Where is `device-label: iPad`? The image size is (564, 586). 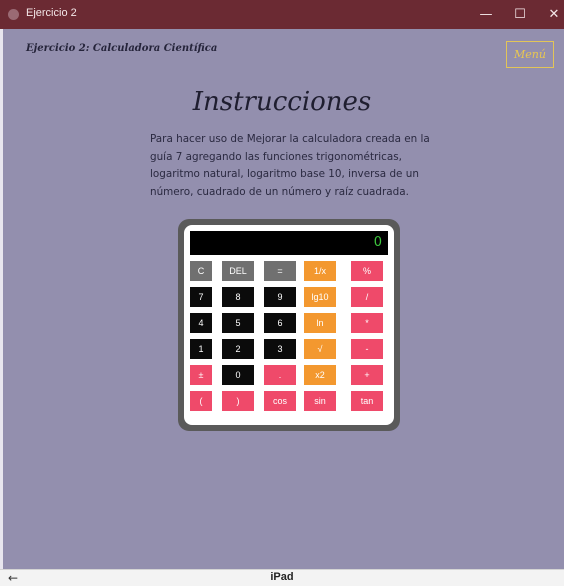
device-label: iPad is located at coordinates (282, 577).